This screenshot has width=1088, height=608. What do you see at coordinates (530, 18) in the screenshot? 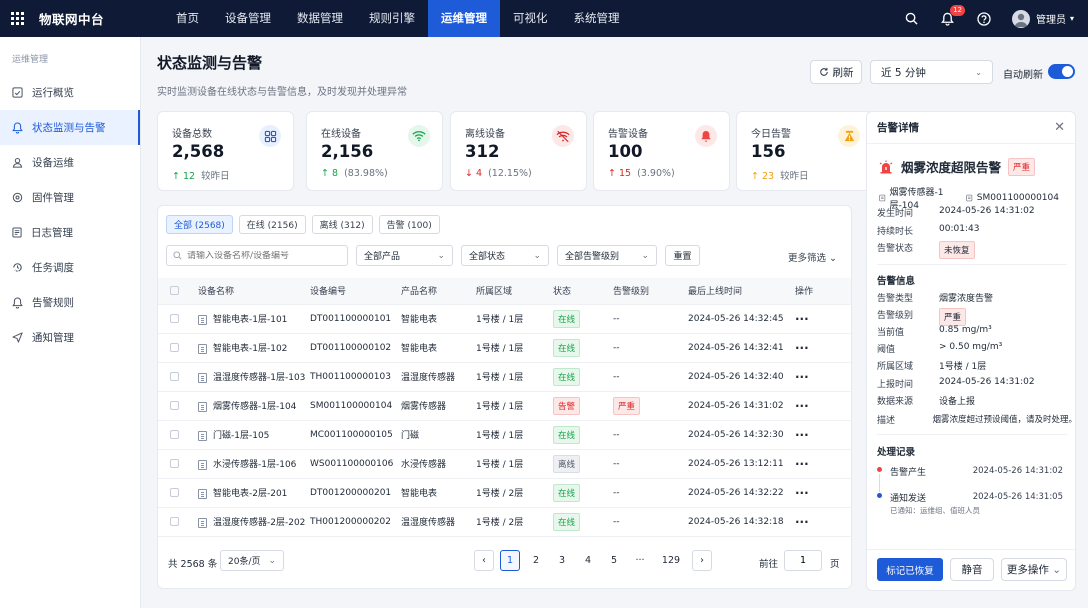
I see `nav-visual: 可视化` at bounding box center [530, 18].